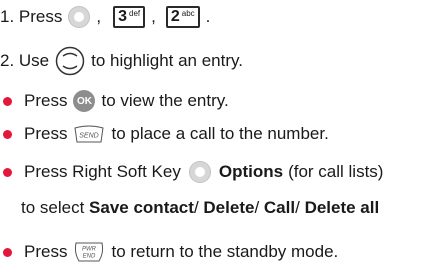  I want to click on end-key-icon: PWR END, so click(89, 252).